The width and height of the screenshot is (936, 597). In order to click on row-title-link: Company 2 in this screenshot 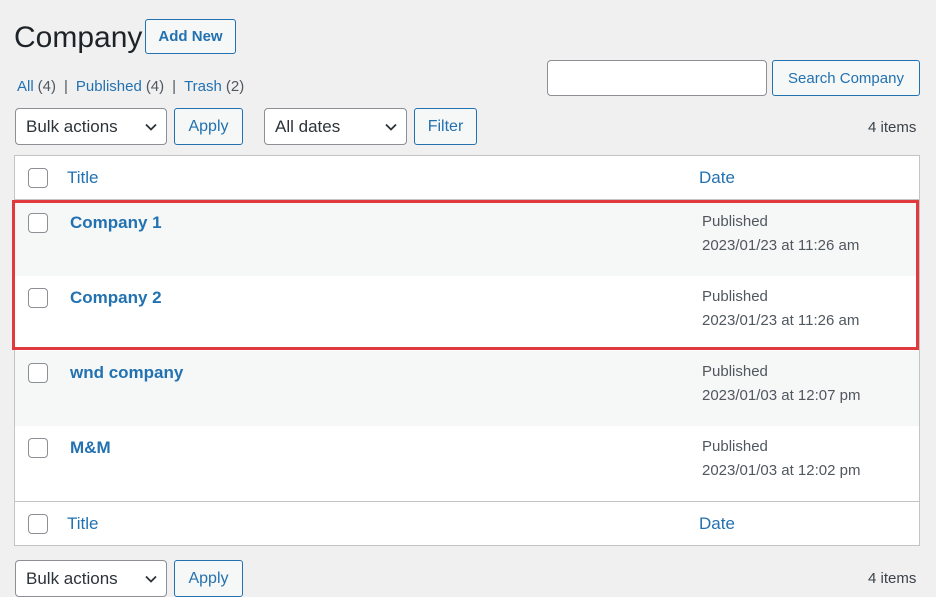, I will do `click(116, 298)`.